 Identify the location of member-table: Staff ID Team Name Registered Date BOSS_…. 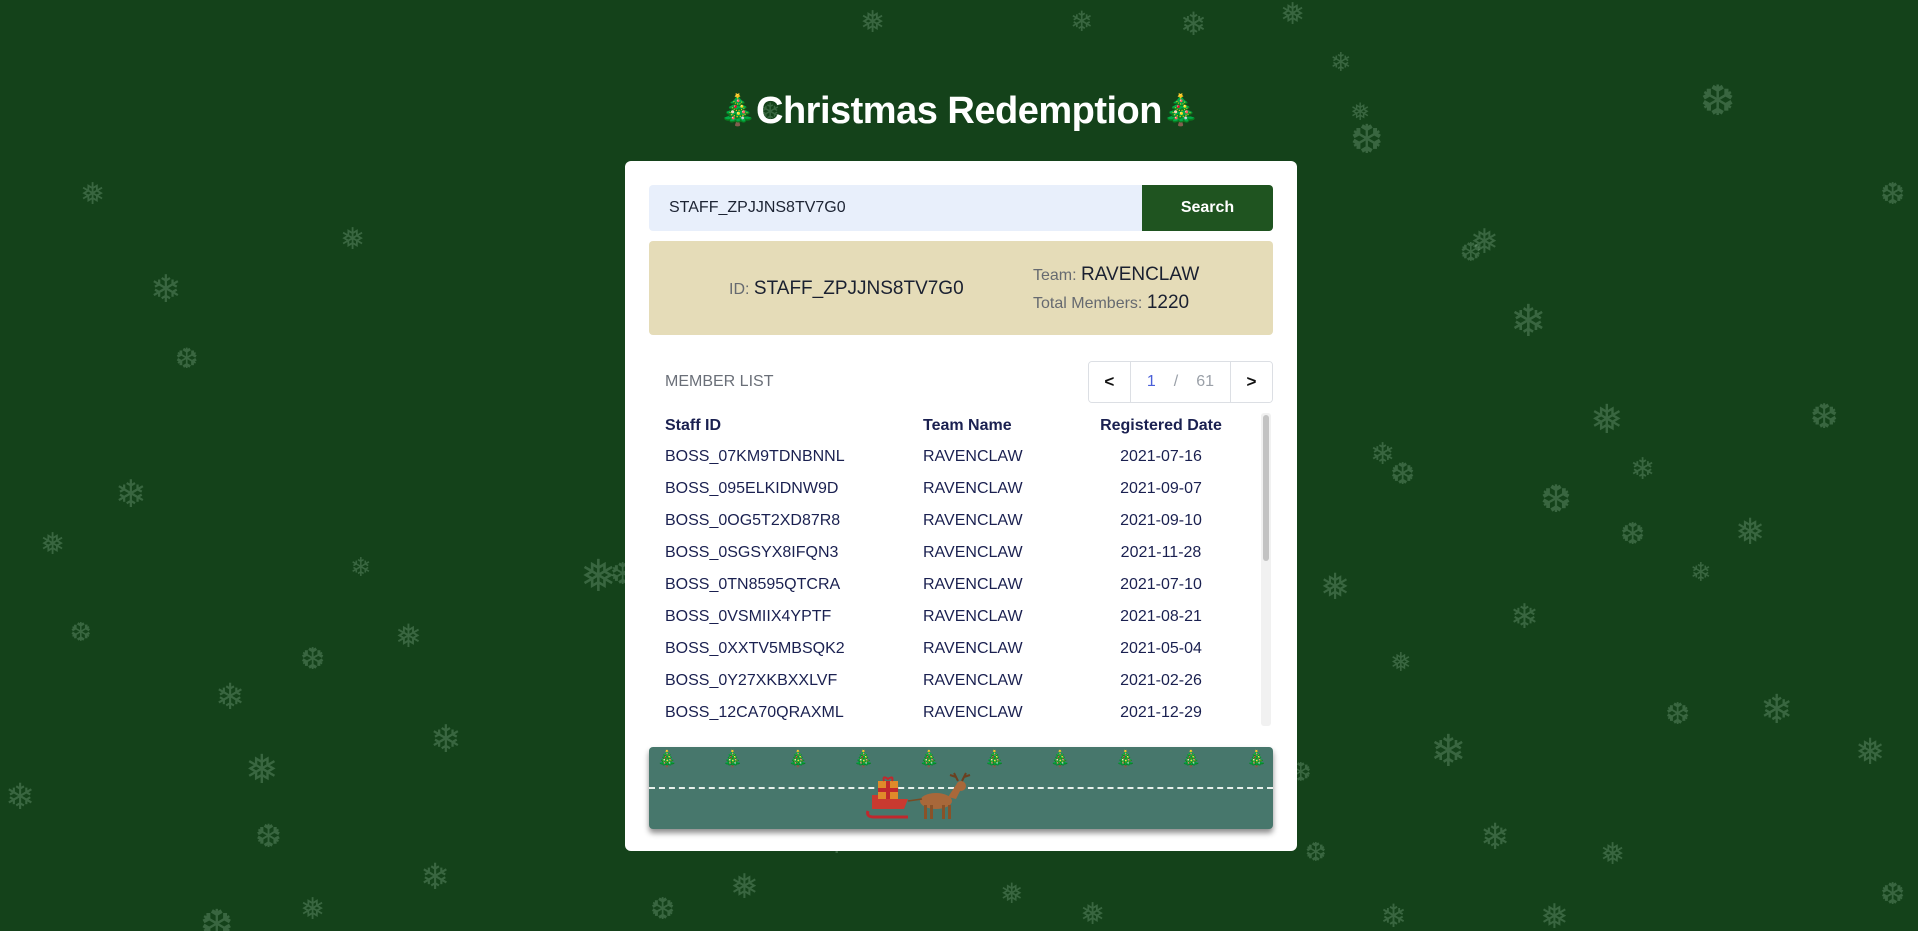
(954, 568).